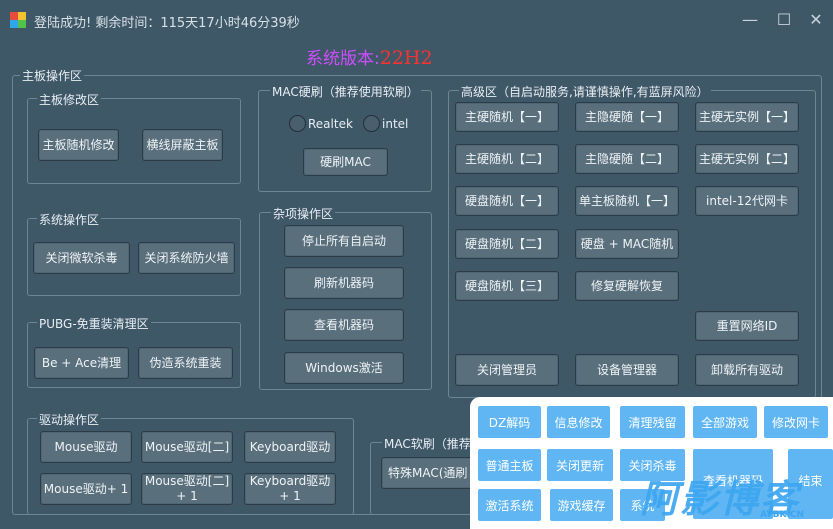 This screenshot has width=833, height=529. I want to click on windows-activate-button: Windows激活, so click(344, 368).